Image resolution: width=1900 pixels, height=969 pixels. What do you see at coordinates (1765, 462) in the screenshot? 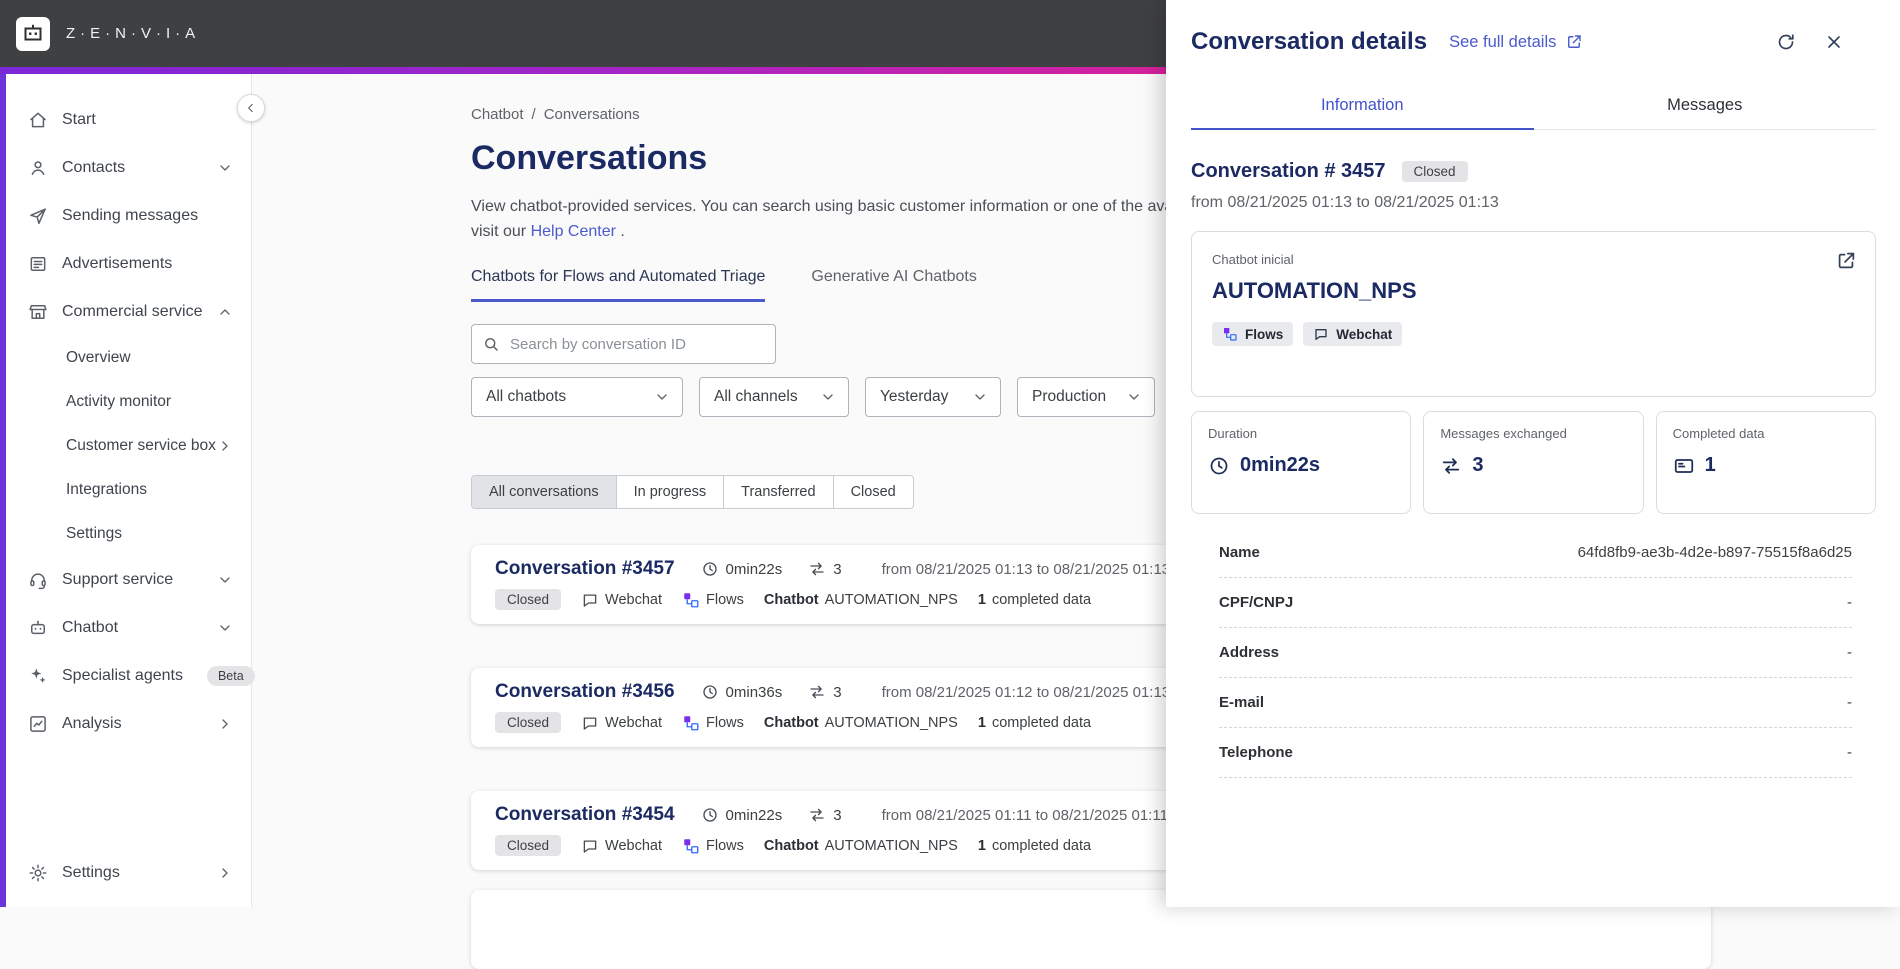
I see `stat-completed-data: Completed data 1` at bounding box center [1765, 462].